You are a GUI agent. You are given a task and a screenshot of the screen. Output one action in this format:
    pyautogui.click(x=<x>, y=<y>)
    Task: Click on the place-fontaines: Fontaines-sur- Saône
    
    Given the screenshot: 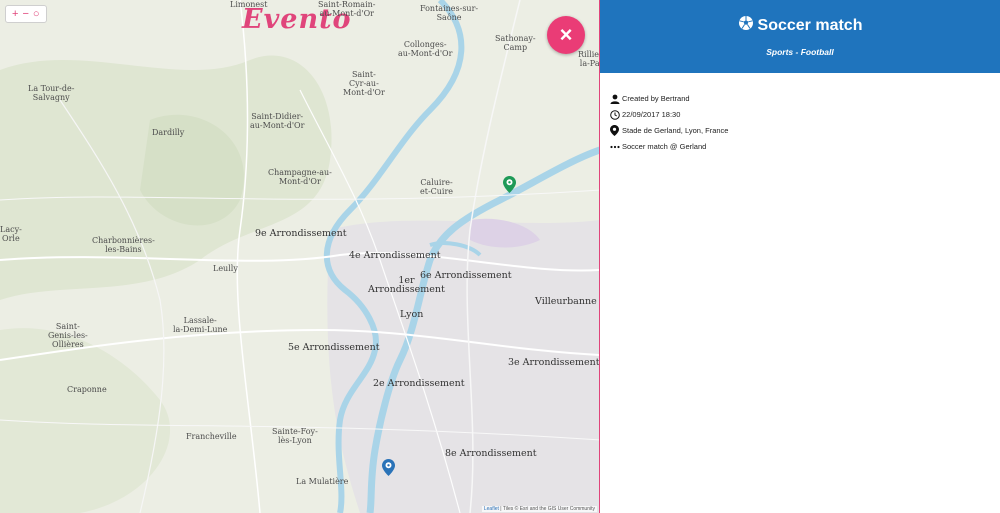 What is the action you would take?
    pyautogui.click(x=449, y=13)
    